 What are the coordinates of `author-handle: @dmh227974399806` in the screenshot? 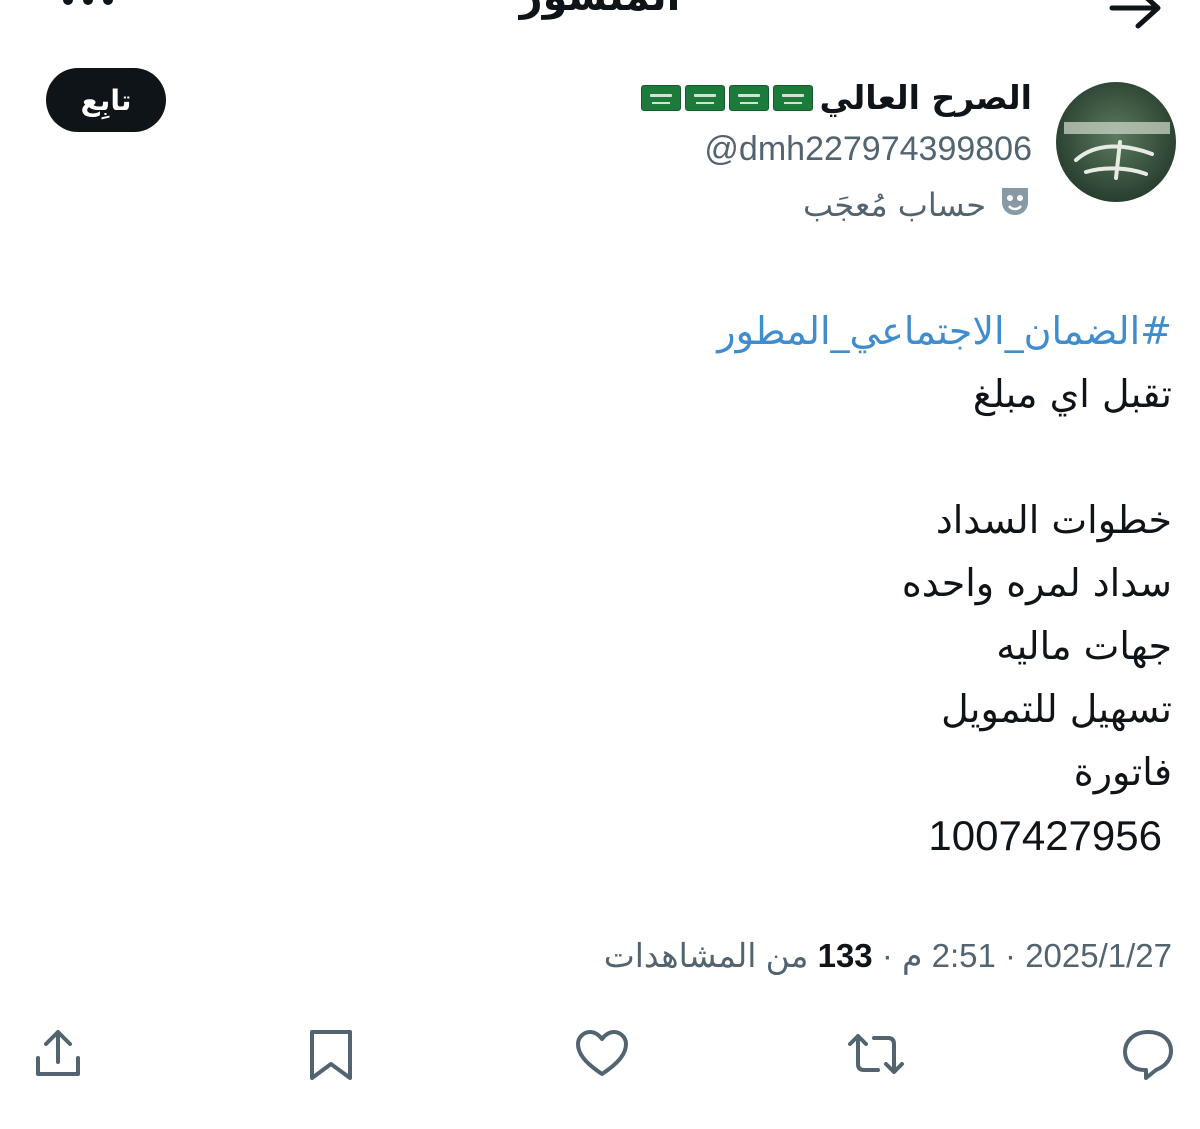 It's located at (868, 149).